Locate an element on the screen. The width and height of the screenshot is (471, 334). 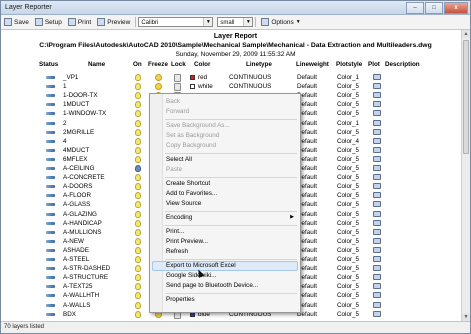
preview-button: Preview is located at coordinates (113, 22).